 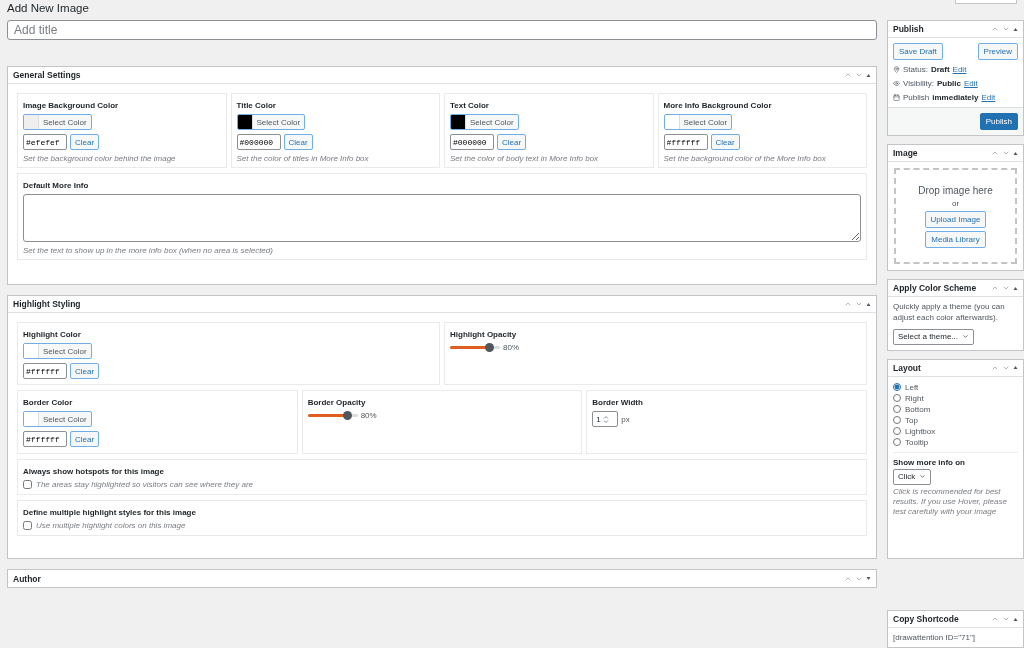 What do you see at coordinates (47, 75) in the screenshot?
I see `box-title: General Settings` at bounding box center [47, 75].